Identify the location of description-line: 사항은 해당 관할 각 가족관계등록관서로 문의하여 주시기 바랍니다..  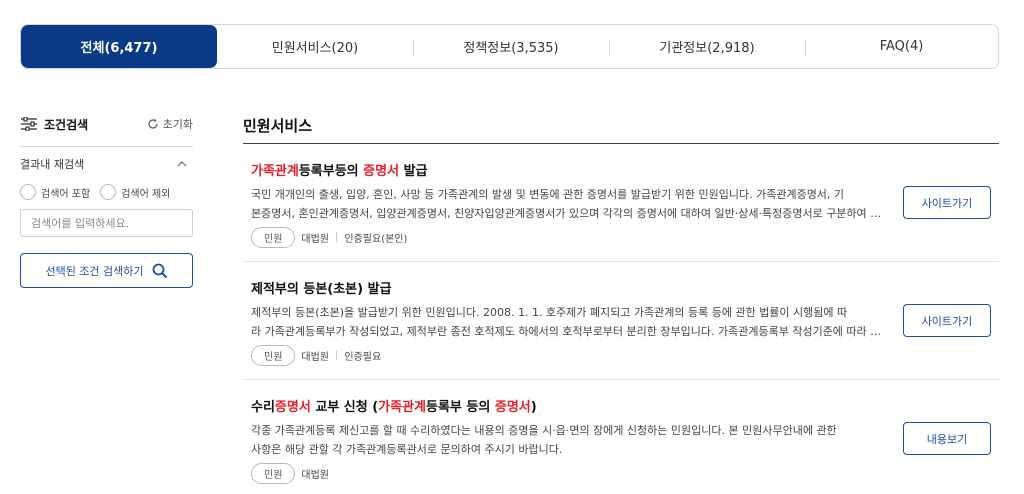
(407, 449).